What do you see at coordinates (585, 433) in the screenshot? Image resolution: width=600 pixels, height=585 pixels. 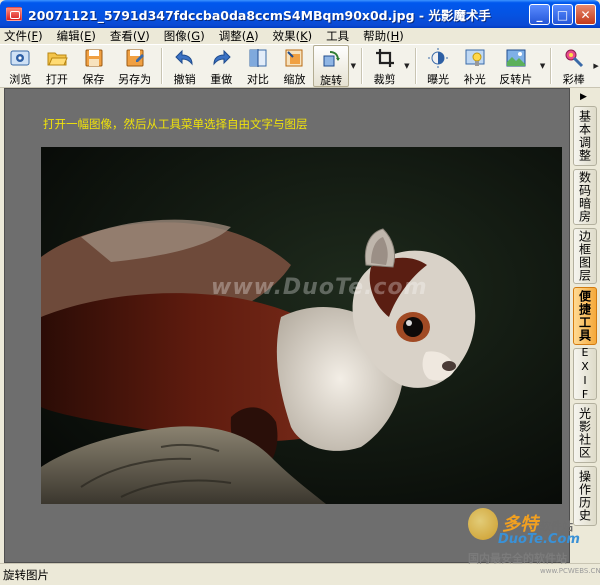 I see `tab-community: 光影社区` at bounding box center [585, 433].